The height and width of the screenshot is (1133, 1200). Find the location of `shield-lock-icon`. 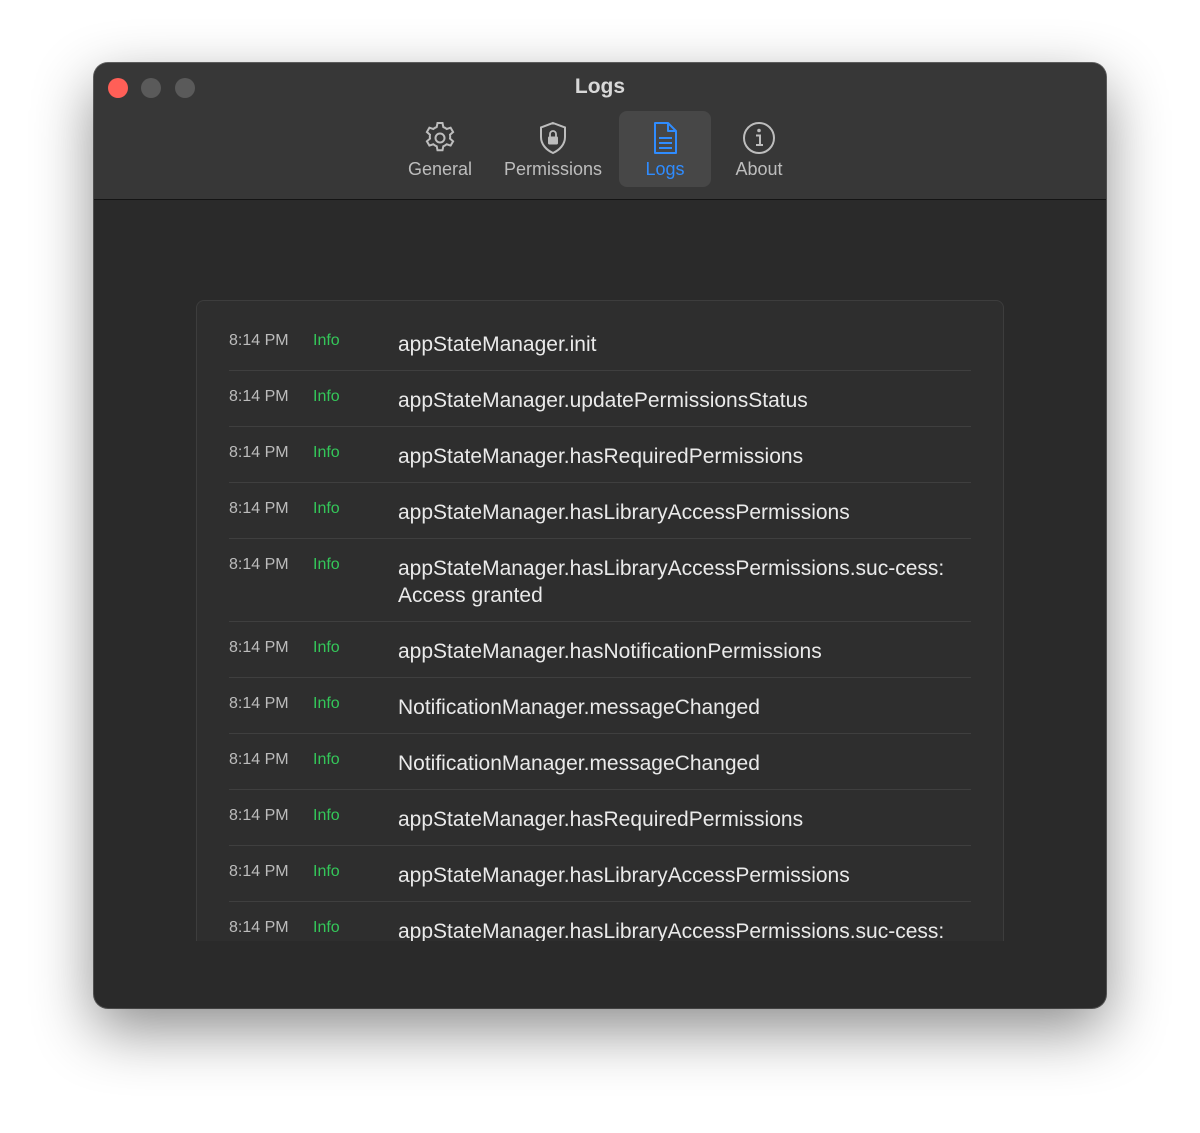

shield-lock-icon is located at coordinates (553, 138).